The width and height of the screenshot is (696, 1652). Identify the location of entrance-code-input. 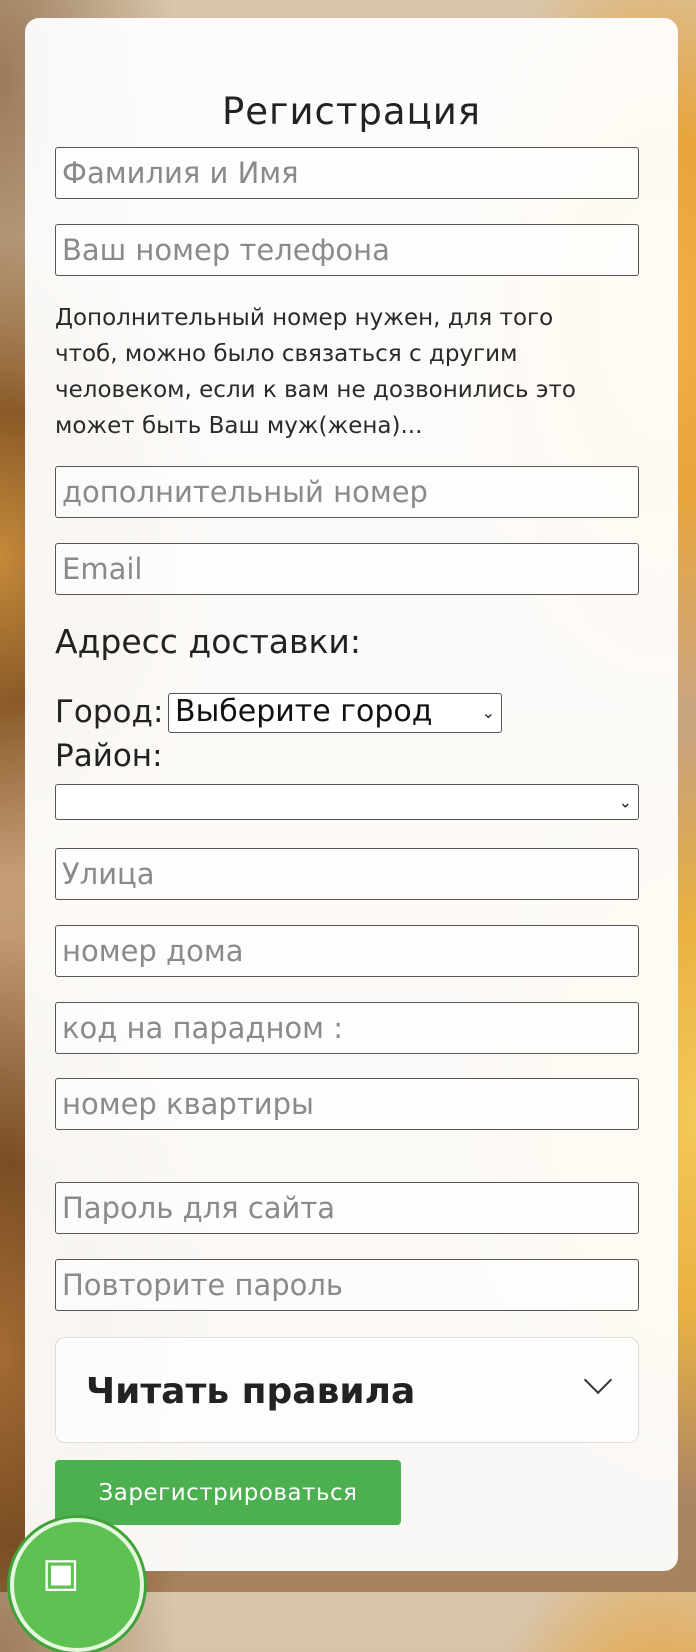
(347, 1028).